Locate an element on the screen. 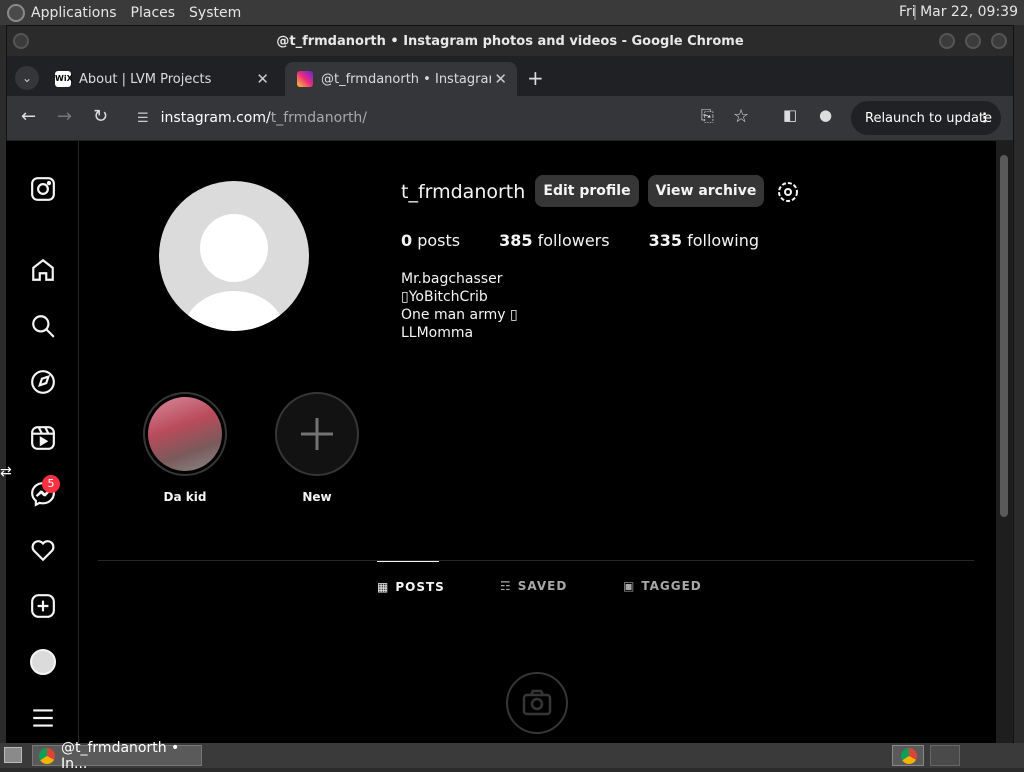 The image size is (1024, 772). more-menu-icon: ⋮ is located at coordinates (984, 118).